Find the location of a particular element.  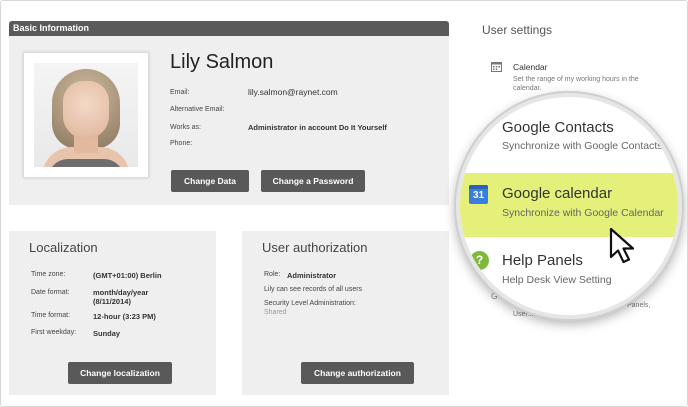

calendar-icon is located at coordinates (496, 67).